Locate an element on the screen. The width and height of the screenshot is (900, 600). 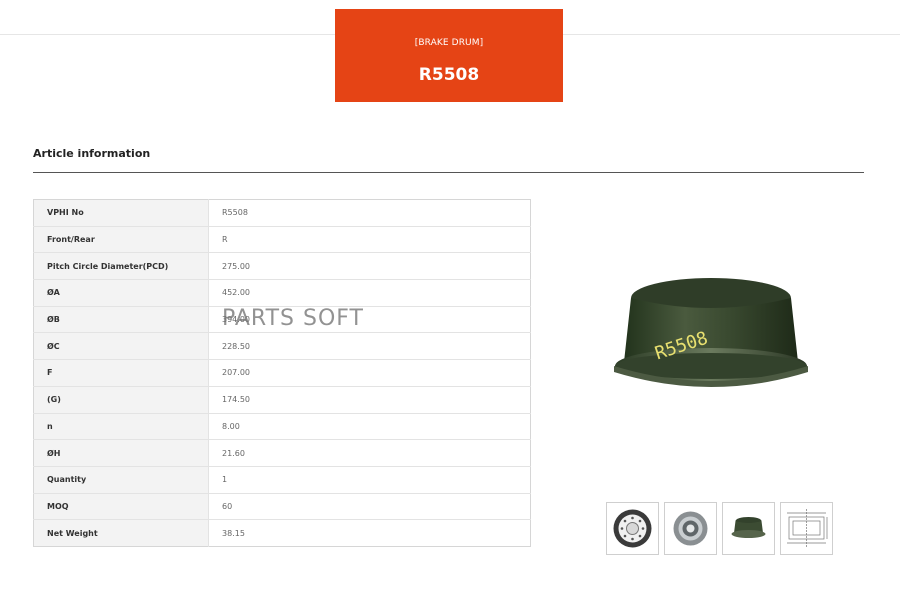
spec-value: 38.15 is located at coordinates (369, 533).